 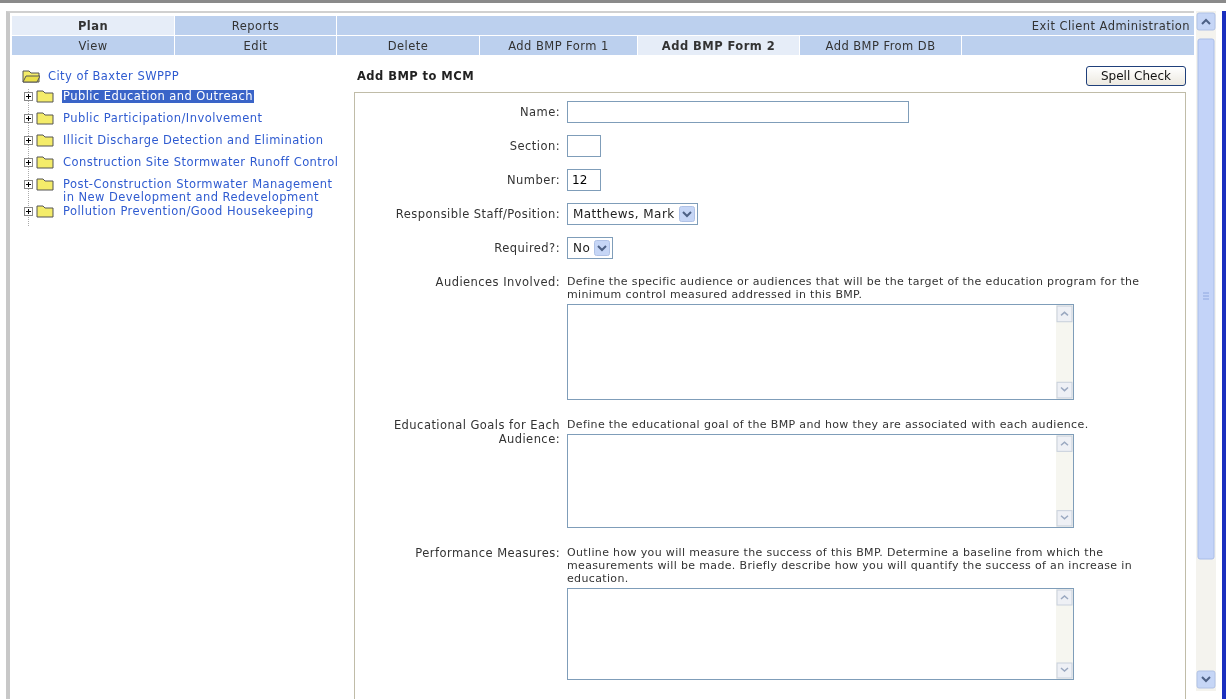 I want to click on field-label: Educational Goals for Each Audience:, so click(x=476, y=432).